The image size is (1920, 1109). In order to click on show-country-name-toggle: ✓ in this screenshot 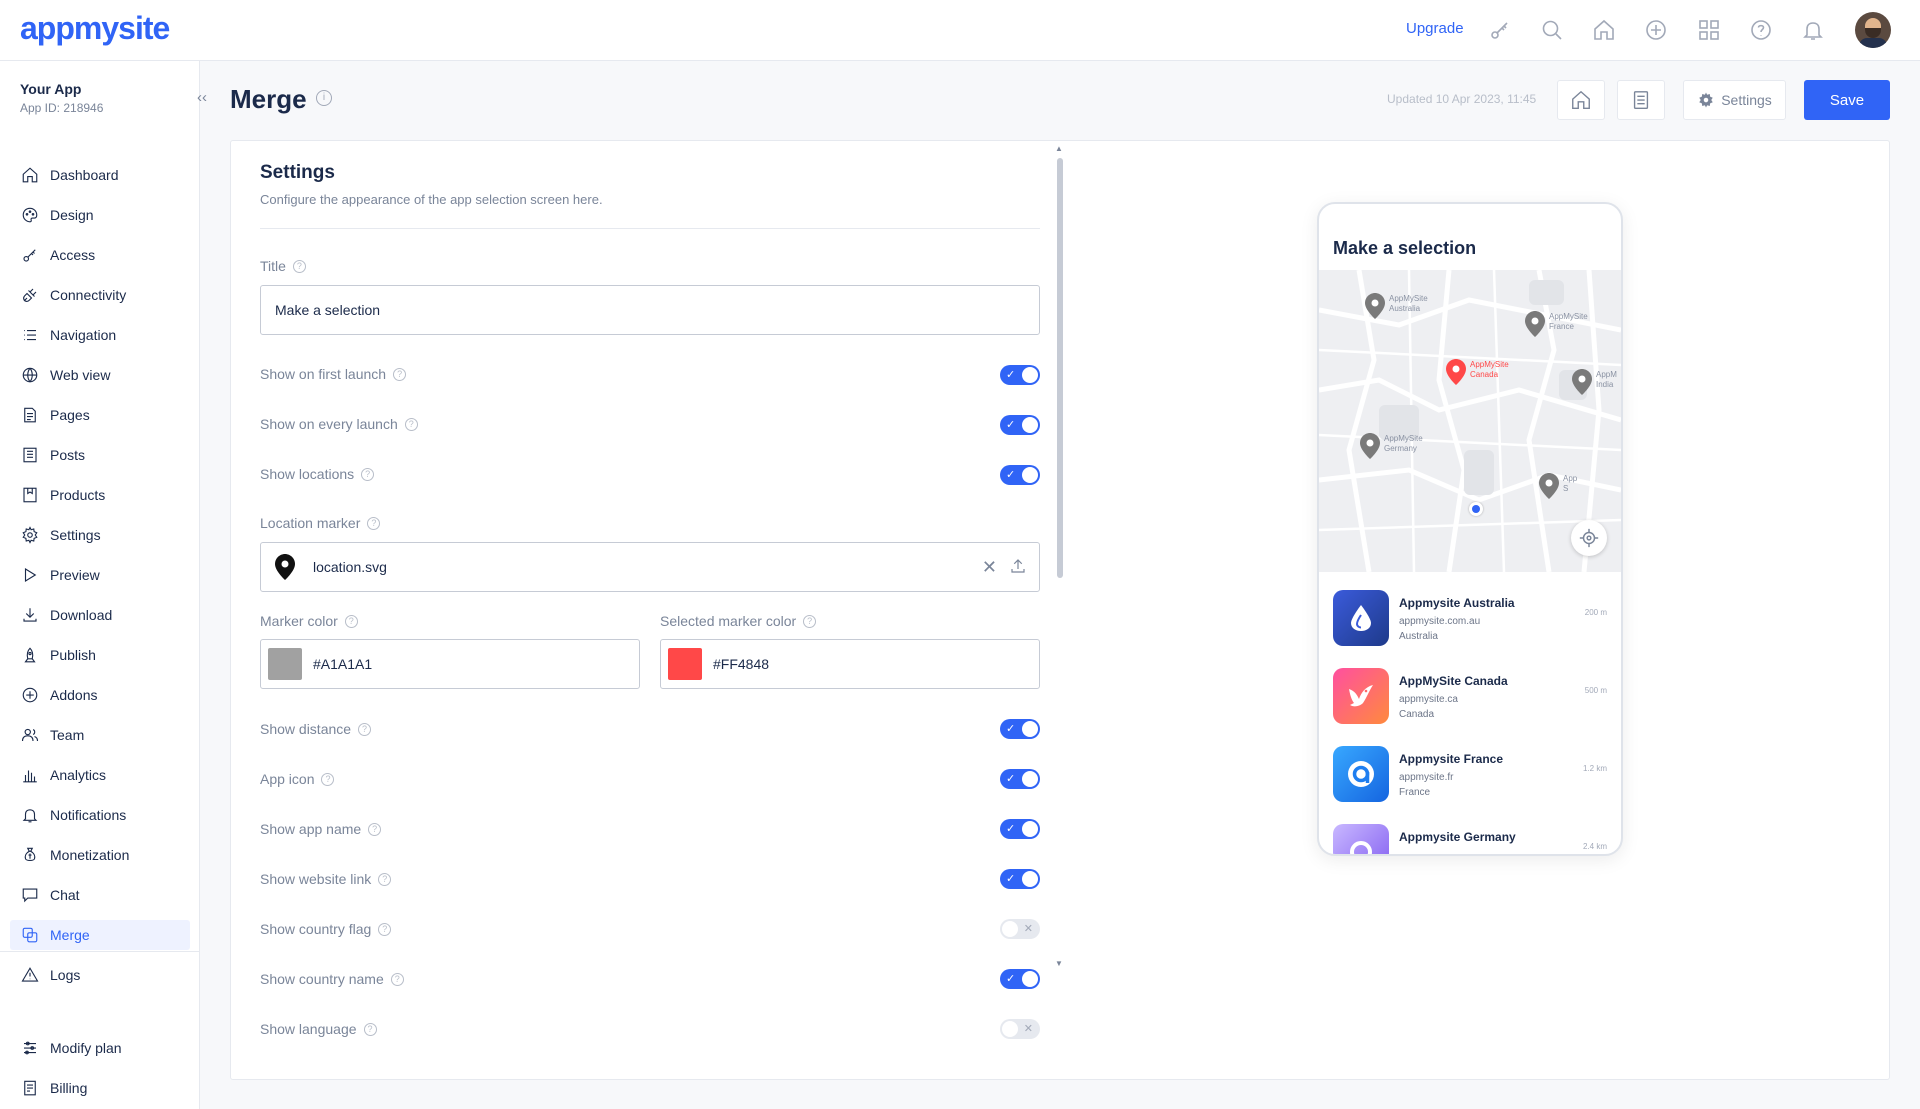, I will do `click(1020, 979)`.